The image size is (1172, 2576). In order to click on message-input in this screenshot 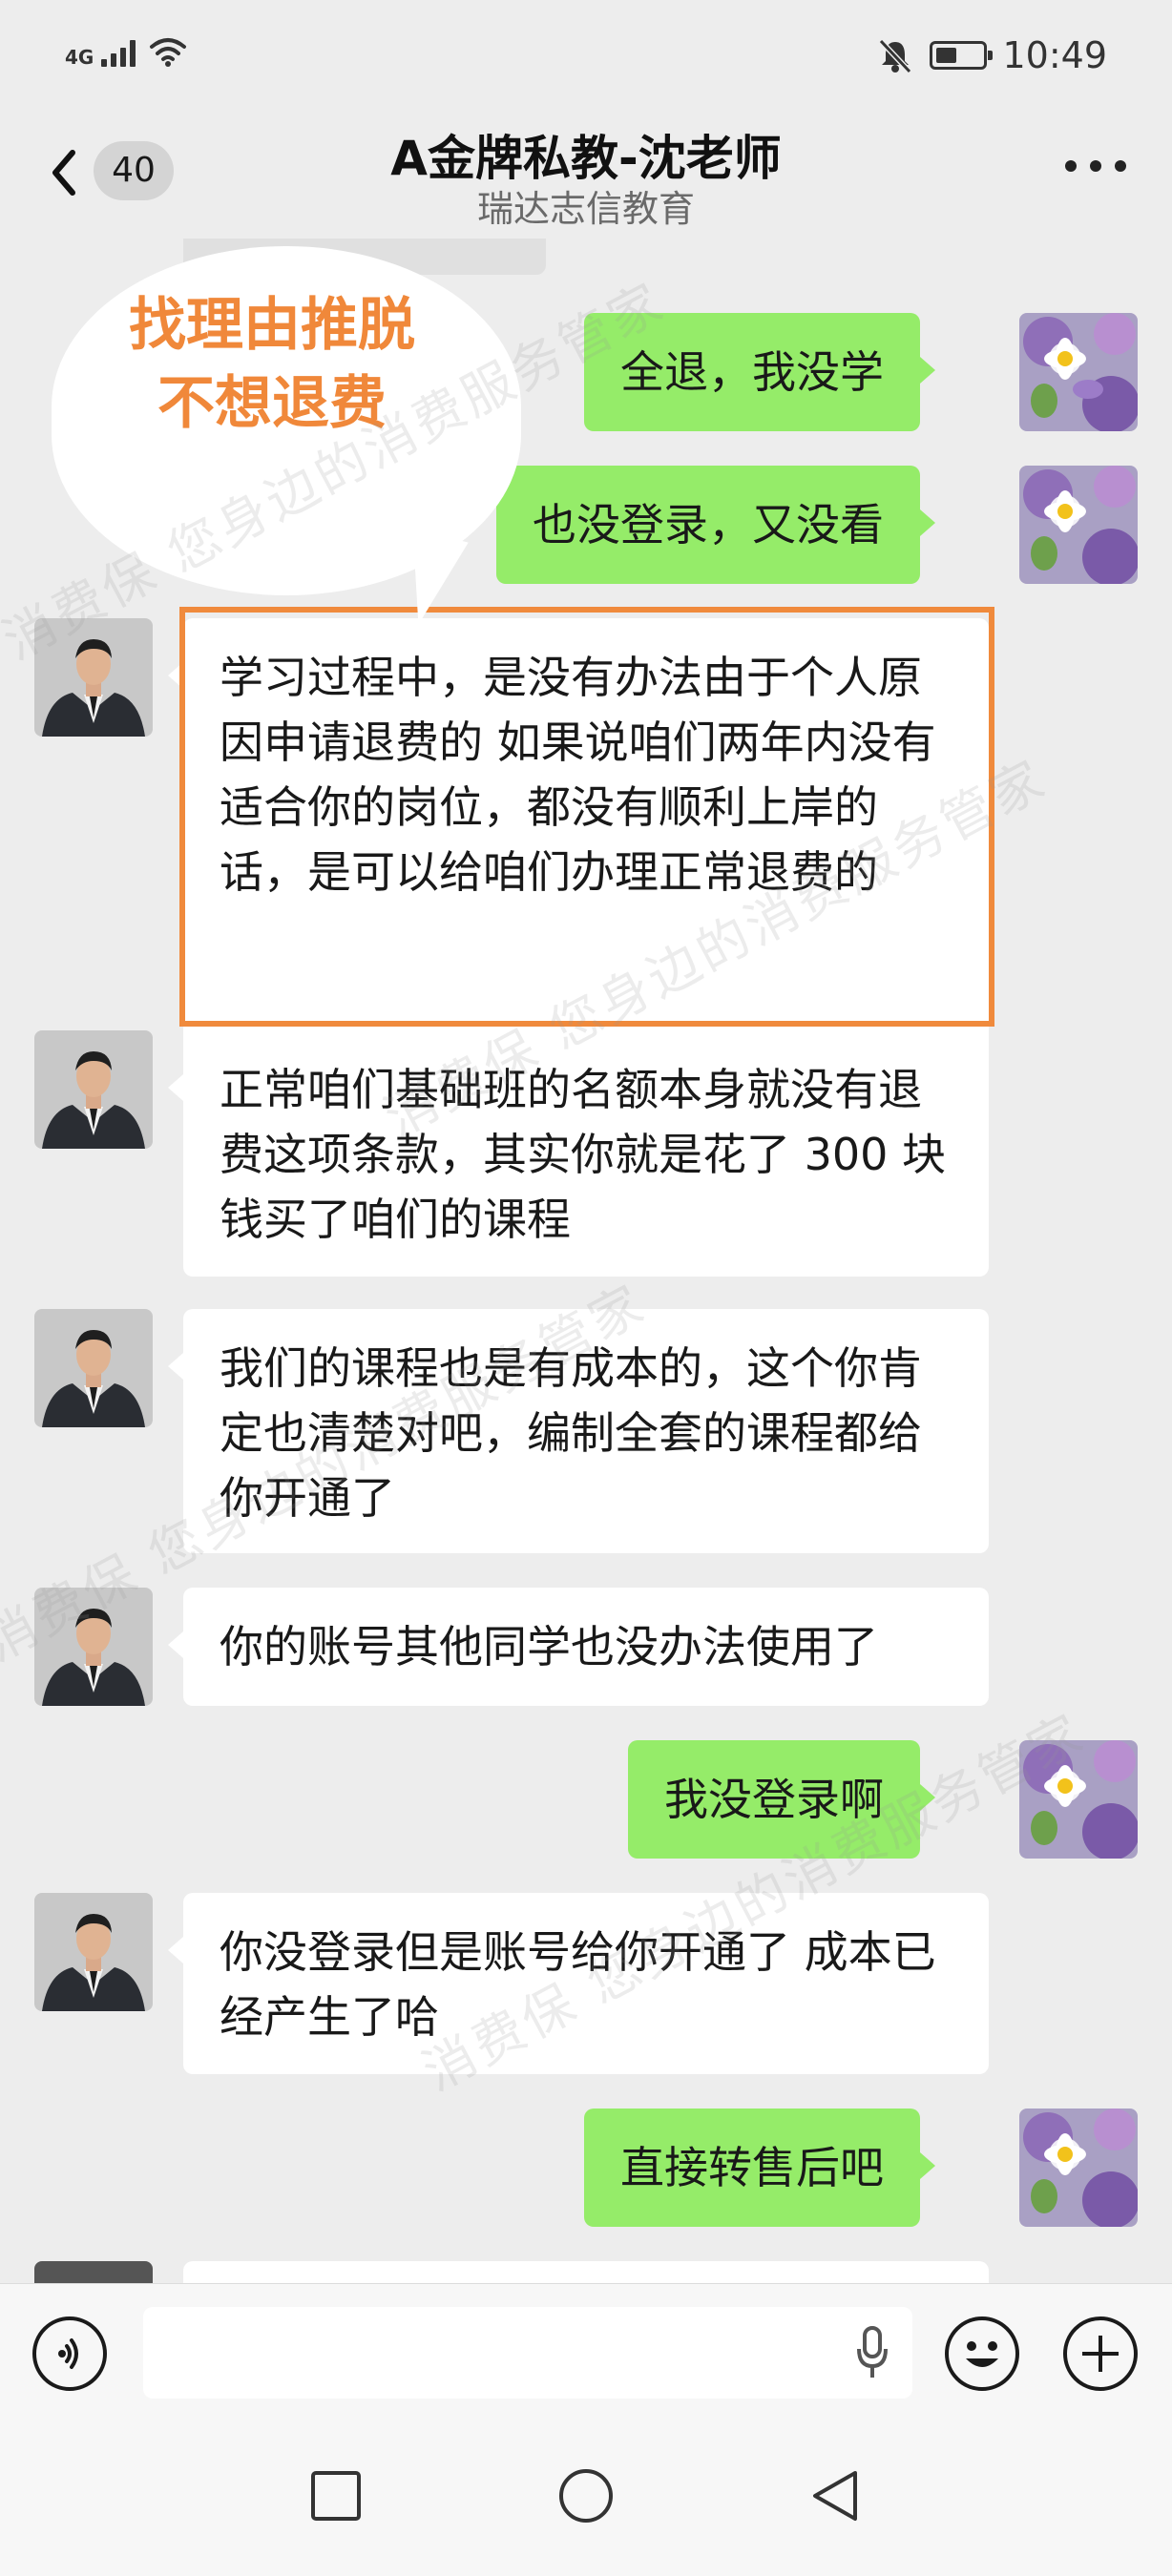, I will do `click(528, 2353)`.